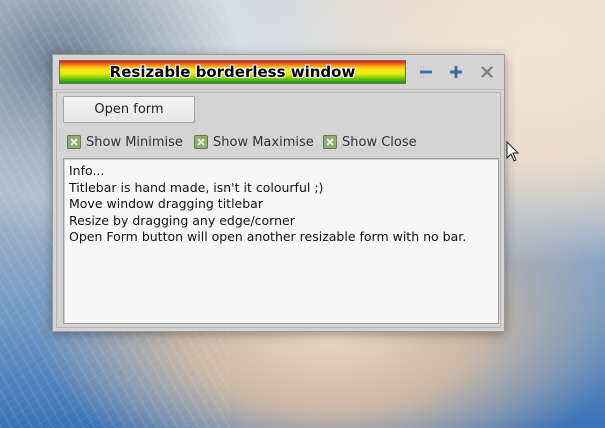  I want to click on custom-titlebar: Resizable borderless window, so click(232, 72).